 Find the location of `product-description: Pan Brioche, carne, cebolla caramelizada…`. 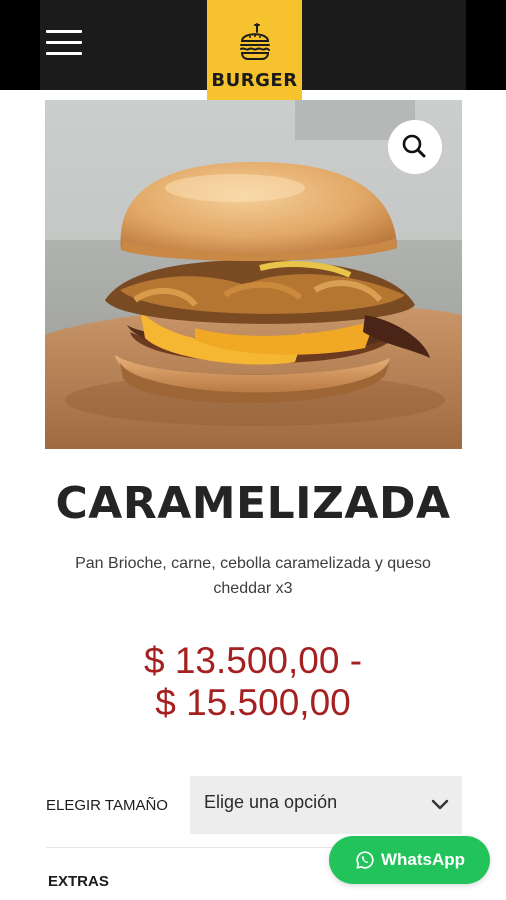

product-description: Pan Brioche, carne, cebolla caramelizada… is located at coordinates (253, 576).